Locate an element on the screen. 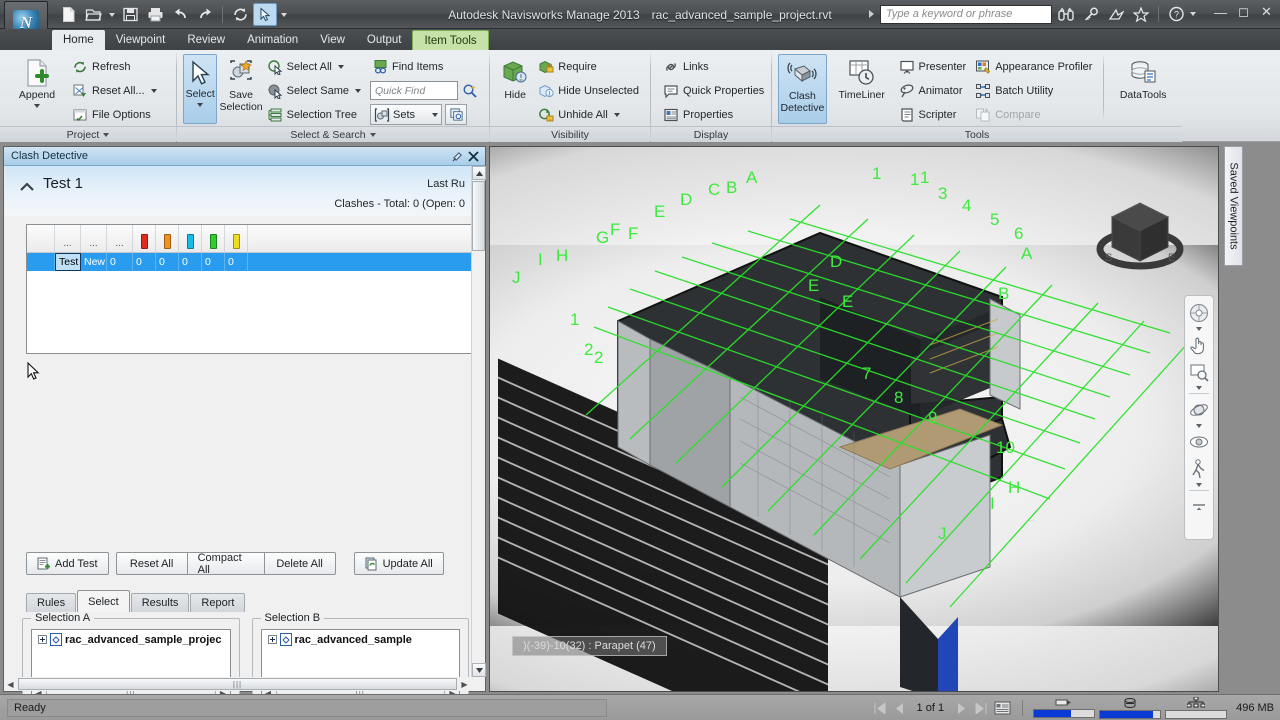 The width and height of the screenshot is (1280, 720). minimize-button: — is located at coordinates (1220, 12).